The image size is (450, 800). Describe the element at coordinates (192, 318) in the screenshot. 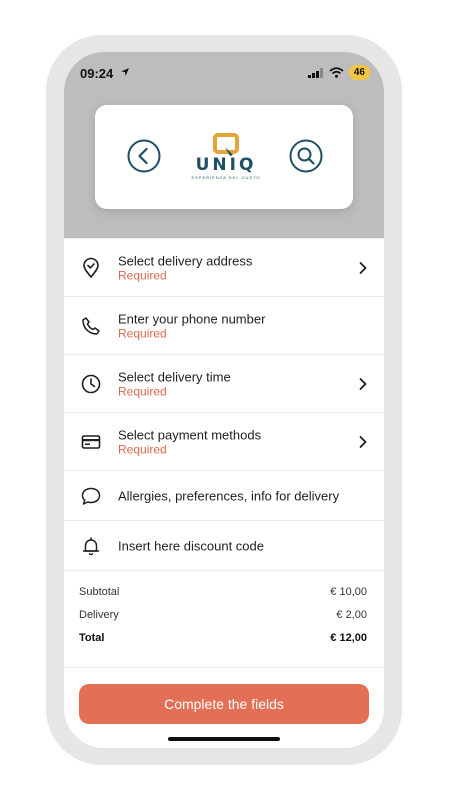

I see `menu-item-title: Enter your phone number` at that location.